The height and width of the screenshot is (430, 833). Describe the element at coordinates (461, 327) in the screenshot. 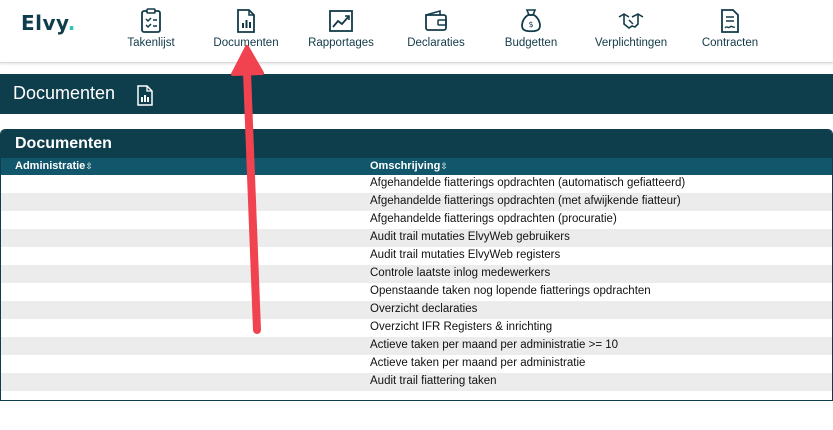

I see `cell-omschrijving: Overzicht IFR Registers & inrichting` at that location.